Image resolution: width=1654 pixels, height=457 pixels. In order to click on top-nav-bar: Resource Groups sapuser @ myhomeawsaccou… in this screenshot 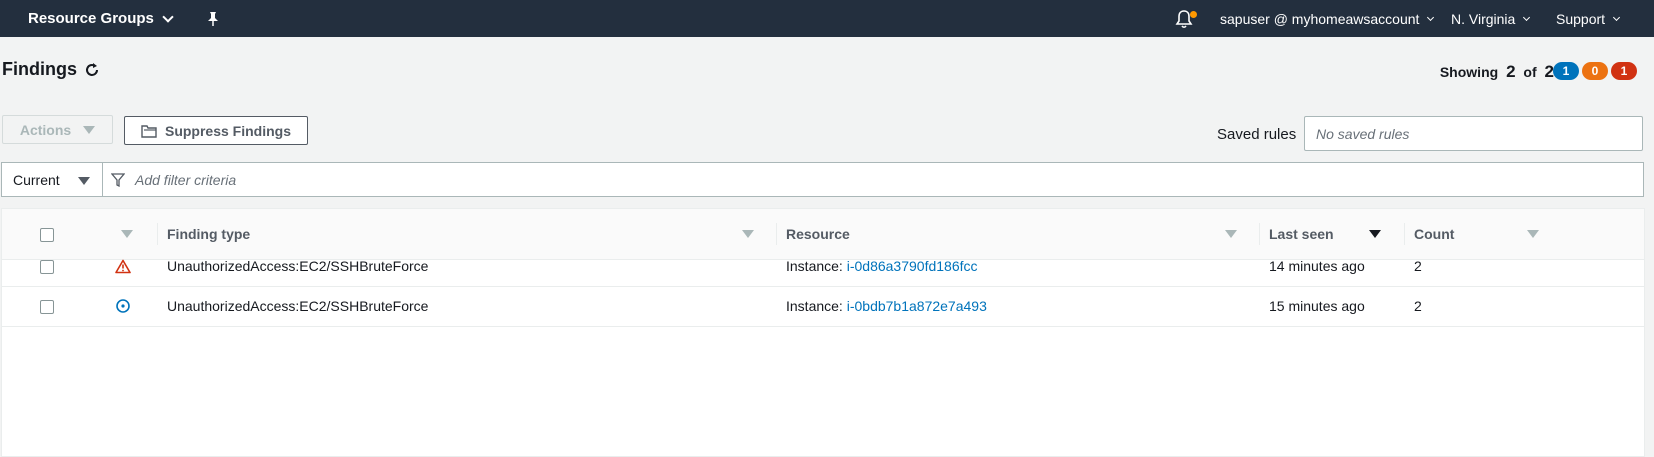, I will do `click(827, 18)`.